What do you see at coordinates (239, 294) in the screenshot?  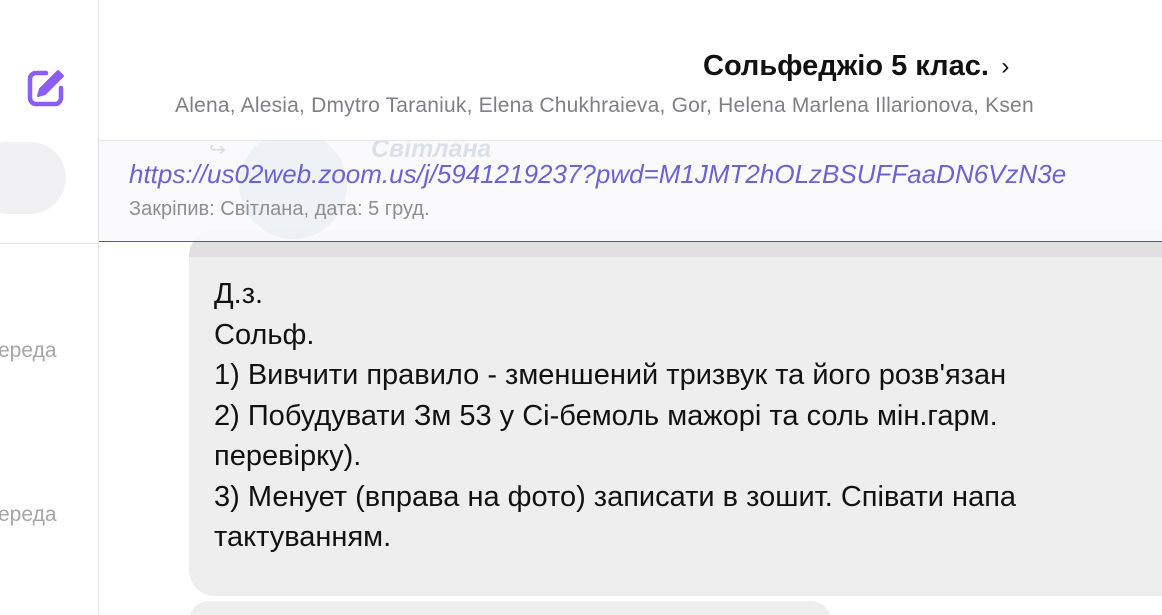 I see `message-line: Д.з.` at bounding box center [239, 294].